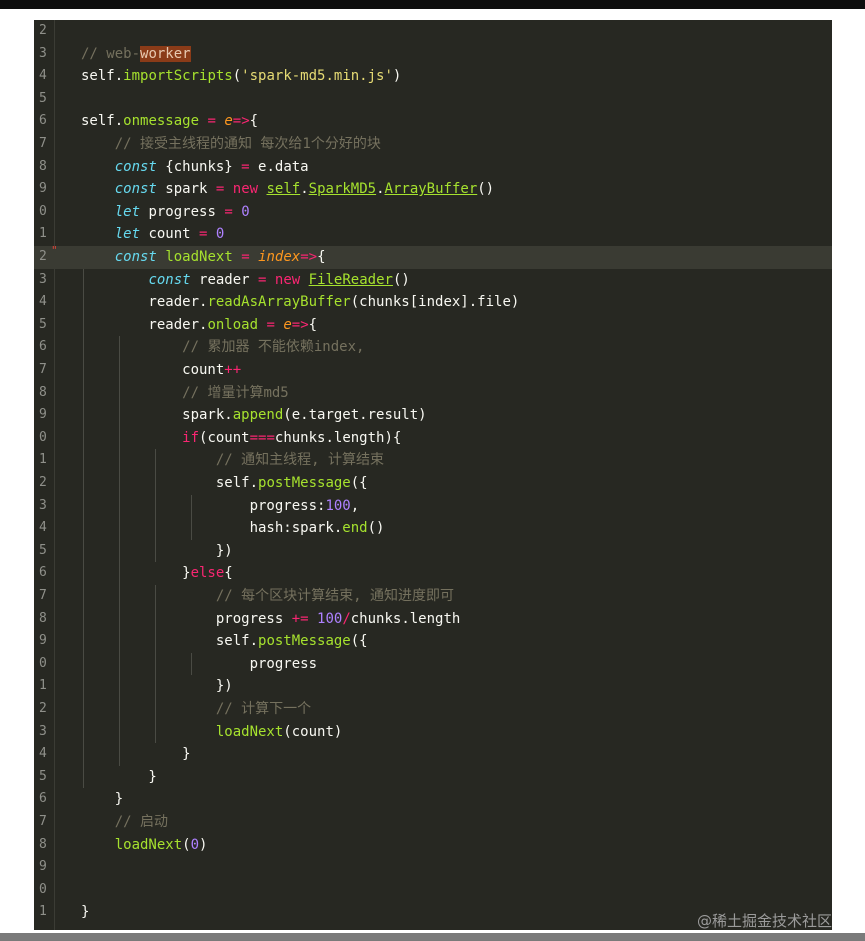 The width and height of the screenshot is (865, 941). What do you see at coordinates (111, 53) in the screenshot?
I see `code-token: // web-` at bounding box center [111, 53].